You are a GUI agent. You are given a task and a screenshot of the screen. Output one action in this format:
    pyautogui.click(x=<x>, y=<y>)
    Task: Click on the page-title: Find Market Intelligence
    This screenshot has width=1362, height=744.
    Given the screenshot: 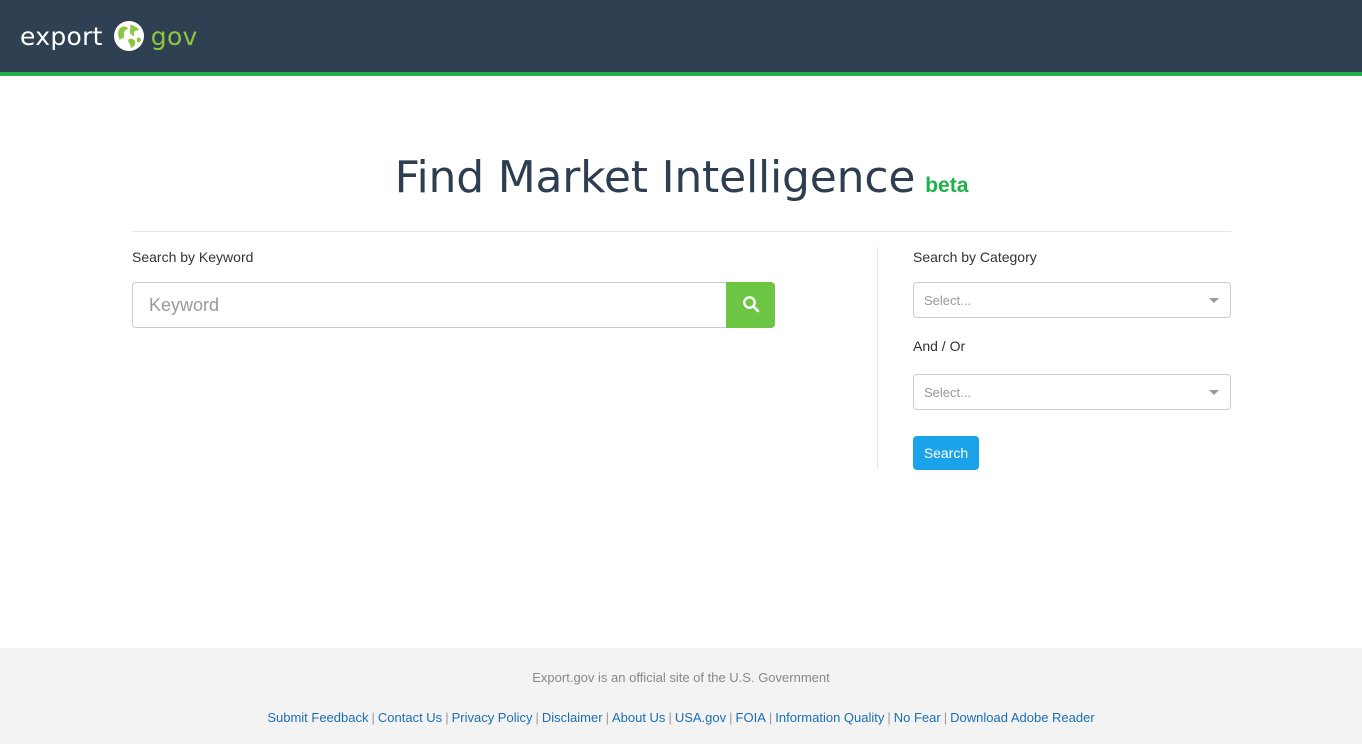 What is the action you would take?
    pyautogui.click(x=655, y=177)
    